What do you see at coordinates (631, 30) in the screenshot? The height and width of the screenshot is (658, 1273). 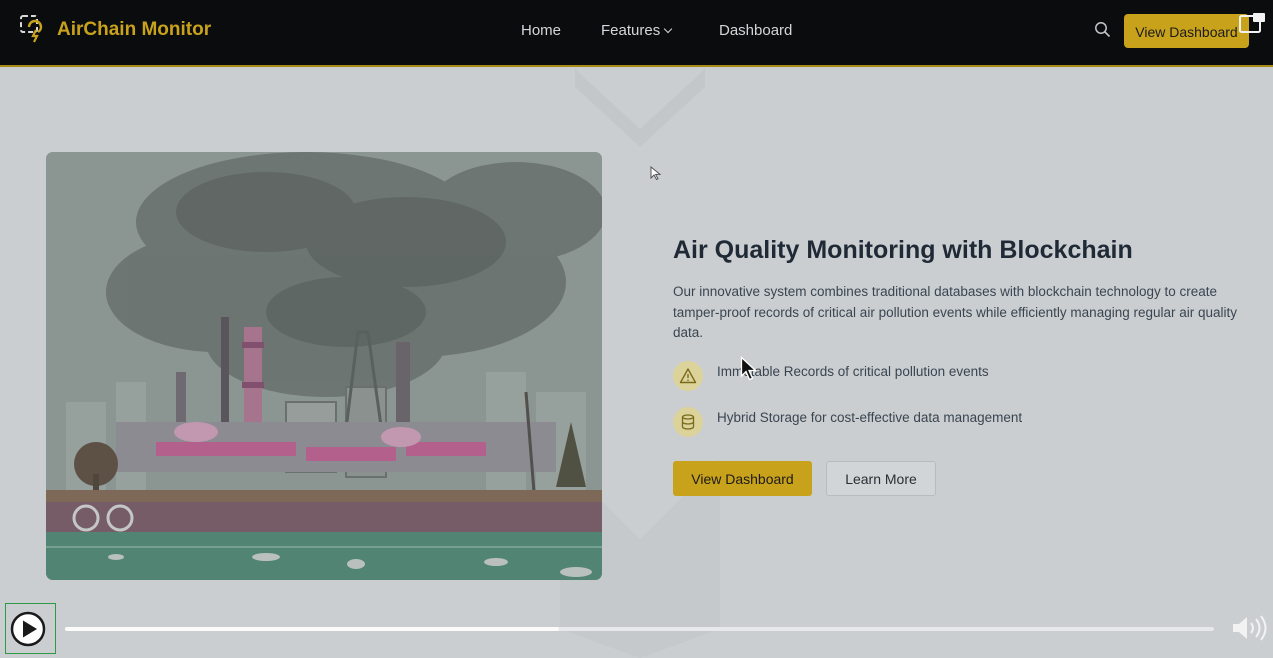 I see `nav-features-label: Features` at bounding box center [631, 30].